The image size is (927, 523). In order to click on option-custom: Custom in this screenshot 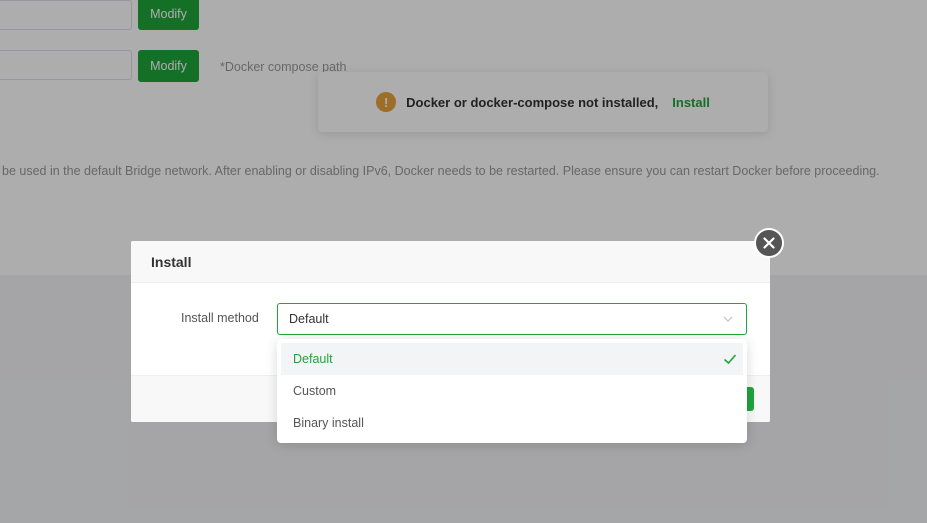, I will do `click(512, 391)`.